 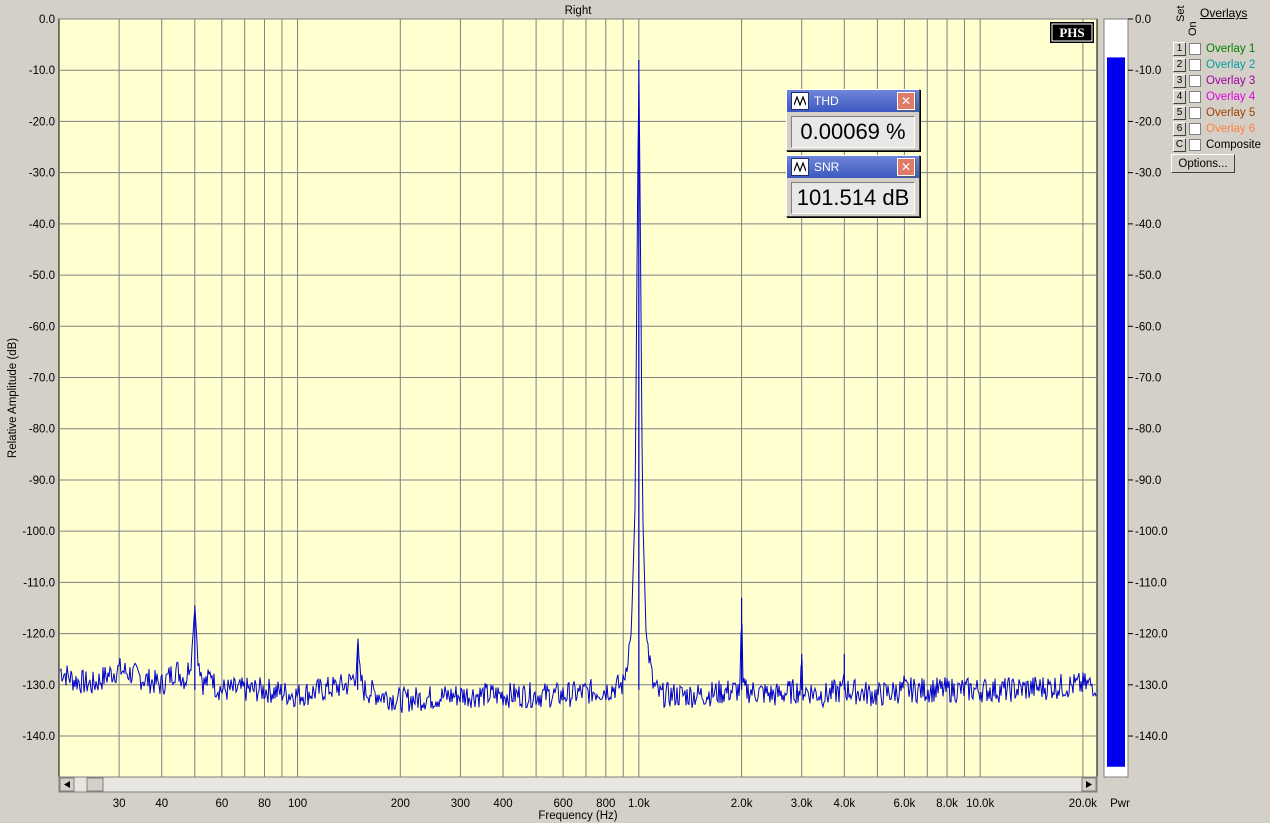 What do you see at coordinates (42, 430) in the screenshot?
I see `y-tick-label: -80.0` at bounding box center [42, 430].